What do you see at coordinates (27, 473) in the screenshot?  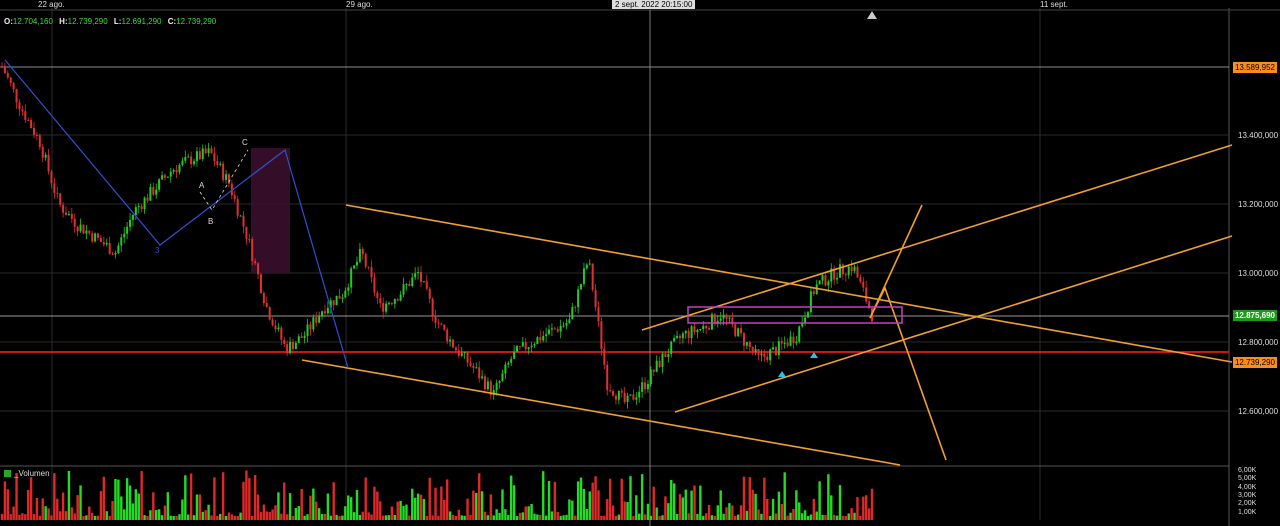 I see `volume-legend: _Volumen` at bounding box center [27, 473].